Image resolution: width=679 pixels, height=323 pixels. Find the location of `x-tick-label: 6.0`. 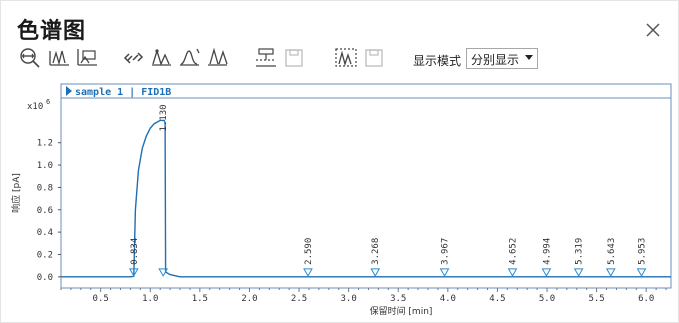

x-tick-label: 6.0 is located at coordinates (646, 299).